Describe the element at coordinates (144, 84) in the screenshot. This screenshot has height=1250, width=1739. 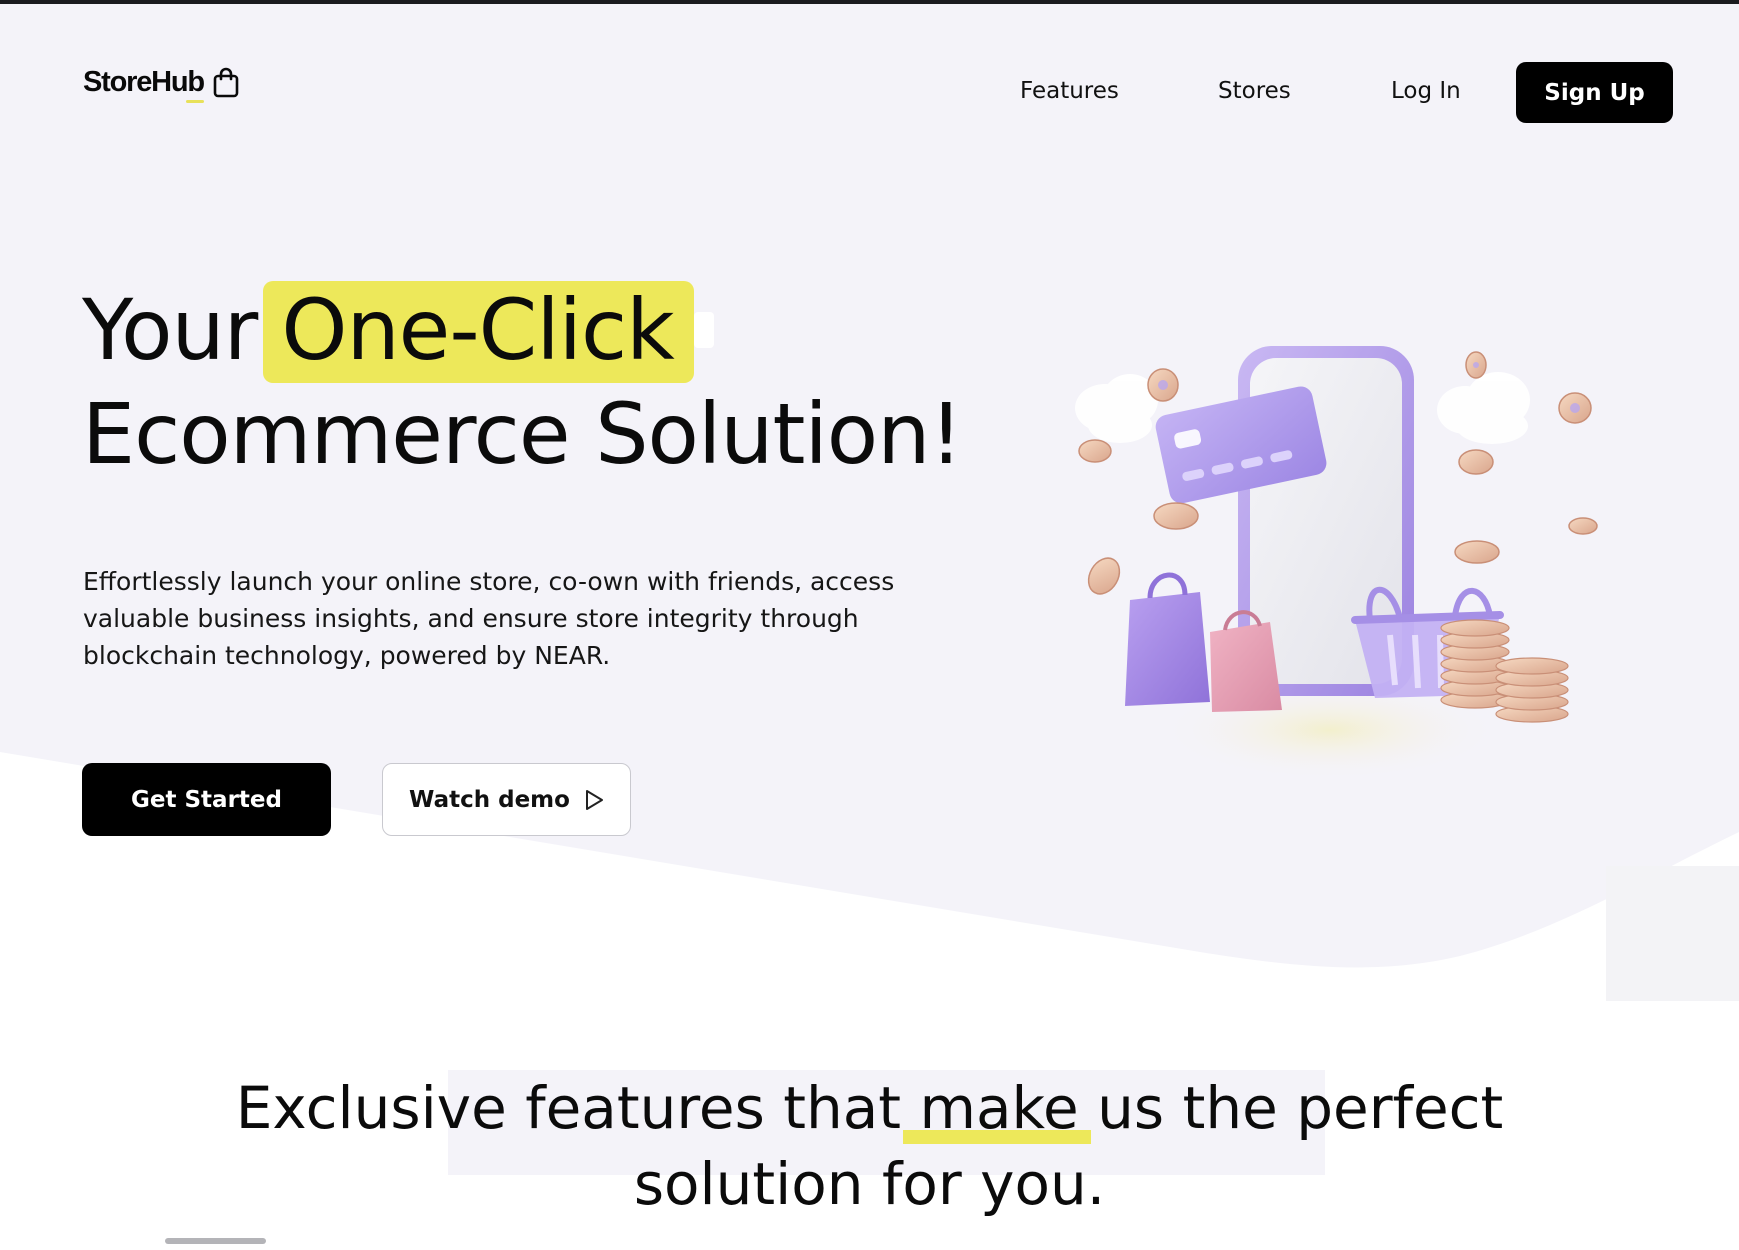
I see `logo-text: StoreHub` at that location.